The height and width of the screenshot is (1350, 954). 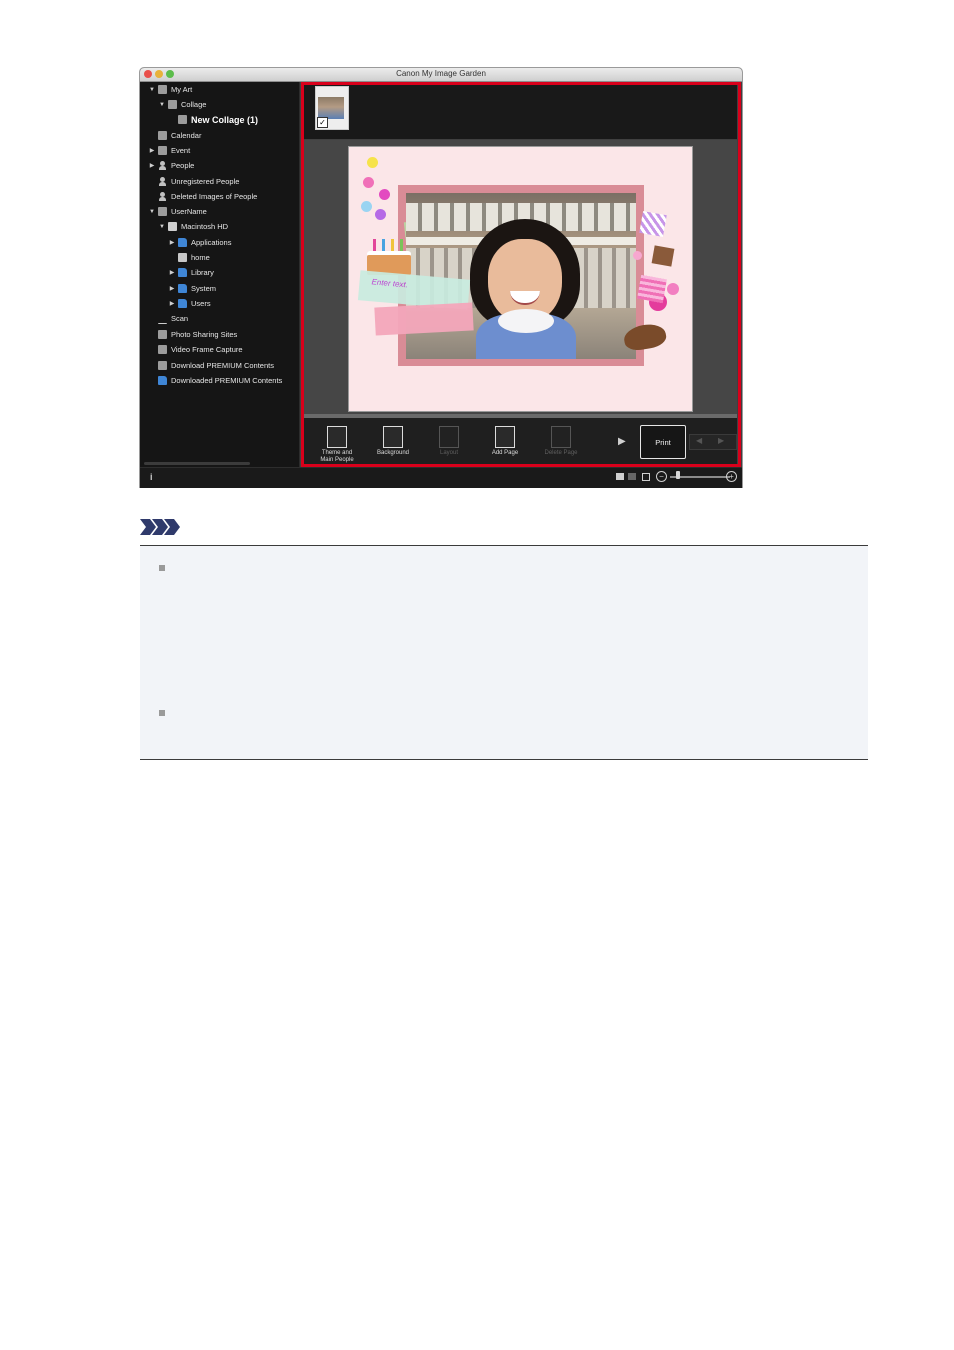 I want to click on page-thumbnail: ✓, so click(x=332, y=108).